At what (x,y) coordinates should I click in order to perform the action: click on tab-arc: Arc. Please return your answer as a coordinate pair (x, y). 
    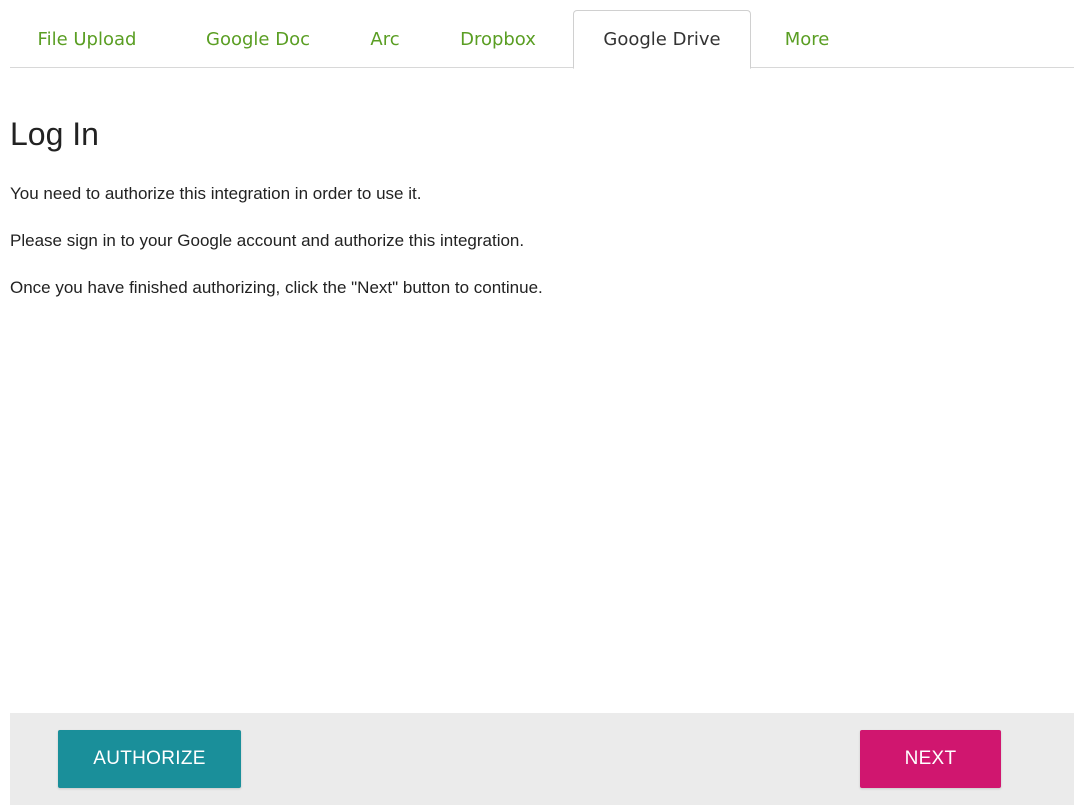
    Looking at the image, I should click on (385, 39).